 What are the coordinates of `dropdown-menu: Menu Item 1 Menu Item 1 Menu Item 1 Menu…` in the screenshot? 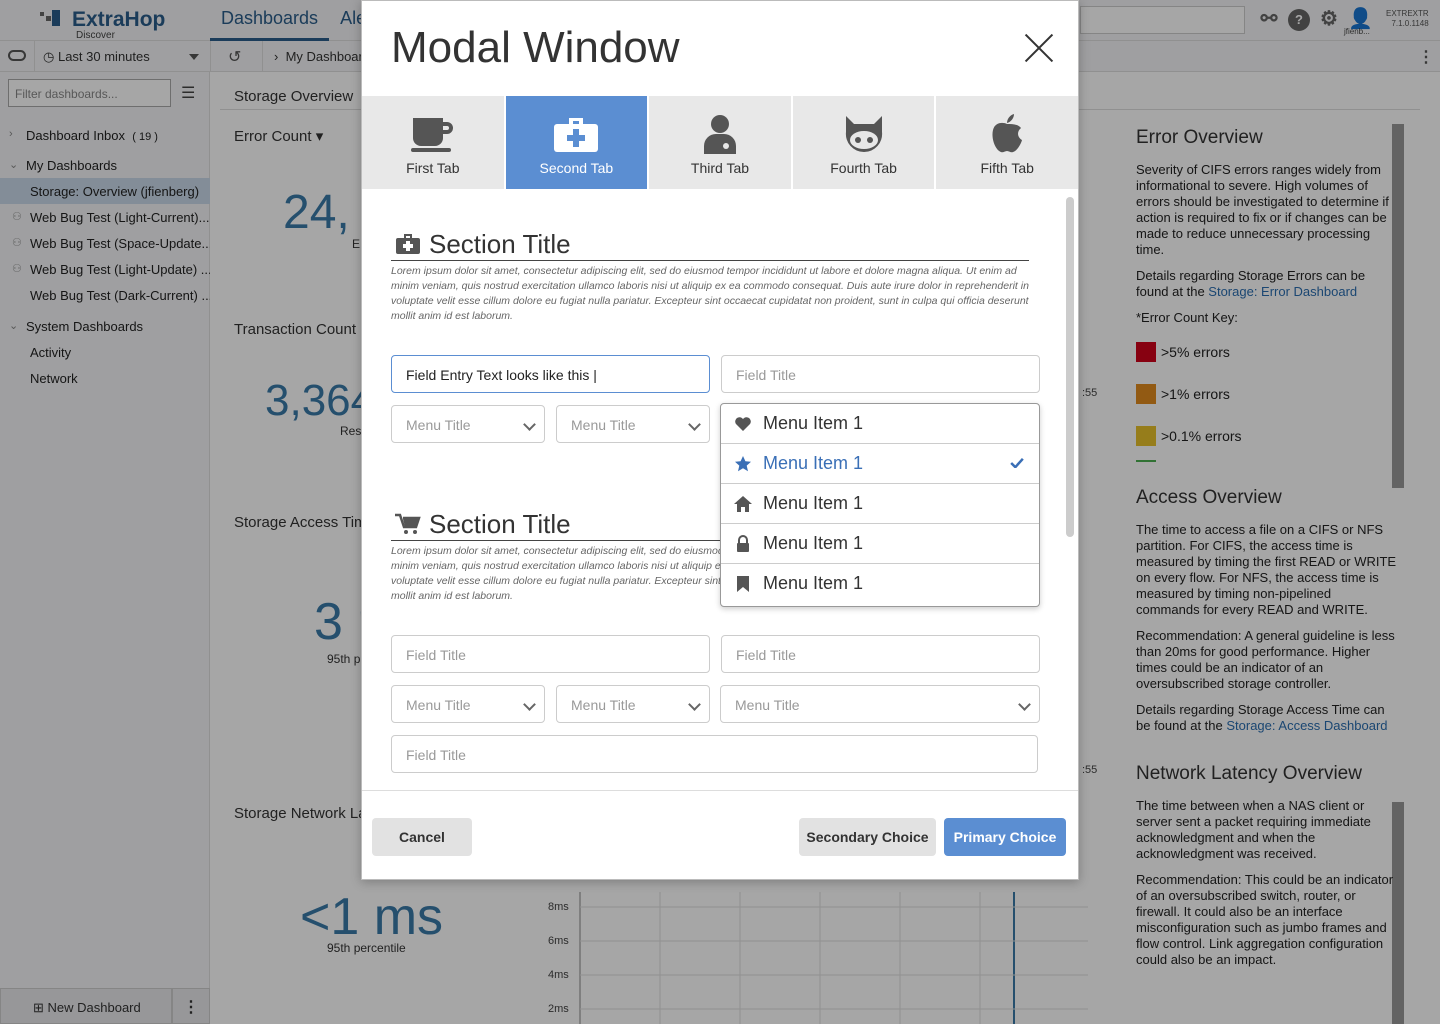 It's located at (880, 505).